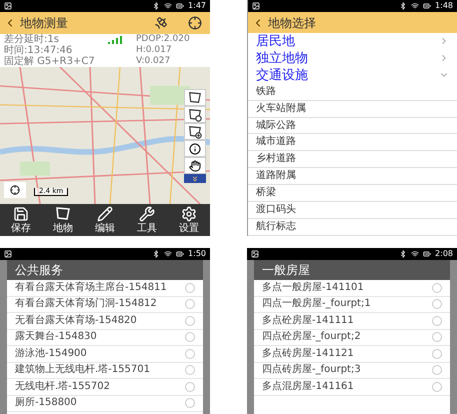 Image resolution: width=457 pixels, height=414 pixels. What do you see at coordinates (352, 159) in the screenshot?
I see `subcategory-item: 乡村道路` at bounding box center [352, 159].